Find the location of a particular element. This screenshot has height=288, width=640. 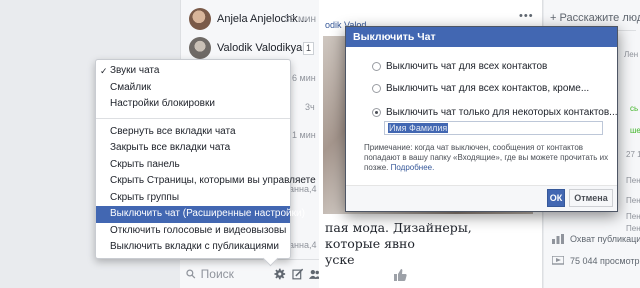

like-icon is located at coordinates (400, 275).